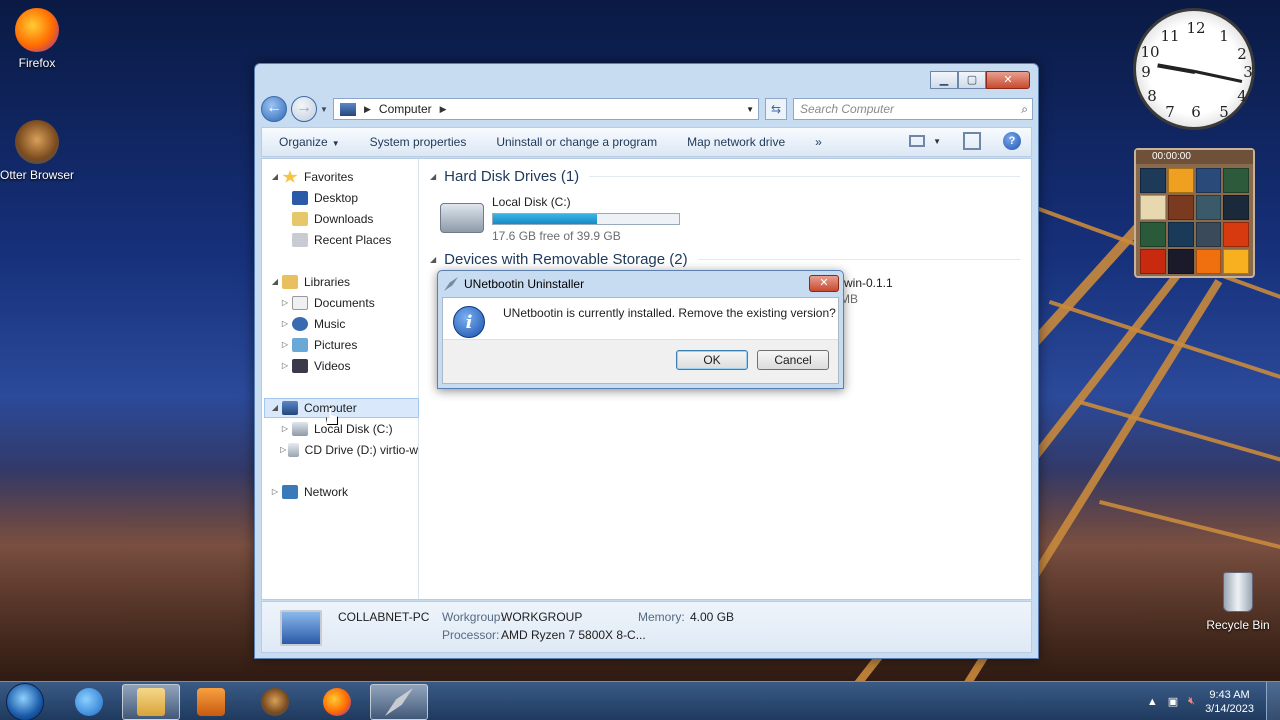 Image resolution: width=1280 pixels, height=720 pixels. I want to click on search-icon: ⌕, so click(1024, 109).